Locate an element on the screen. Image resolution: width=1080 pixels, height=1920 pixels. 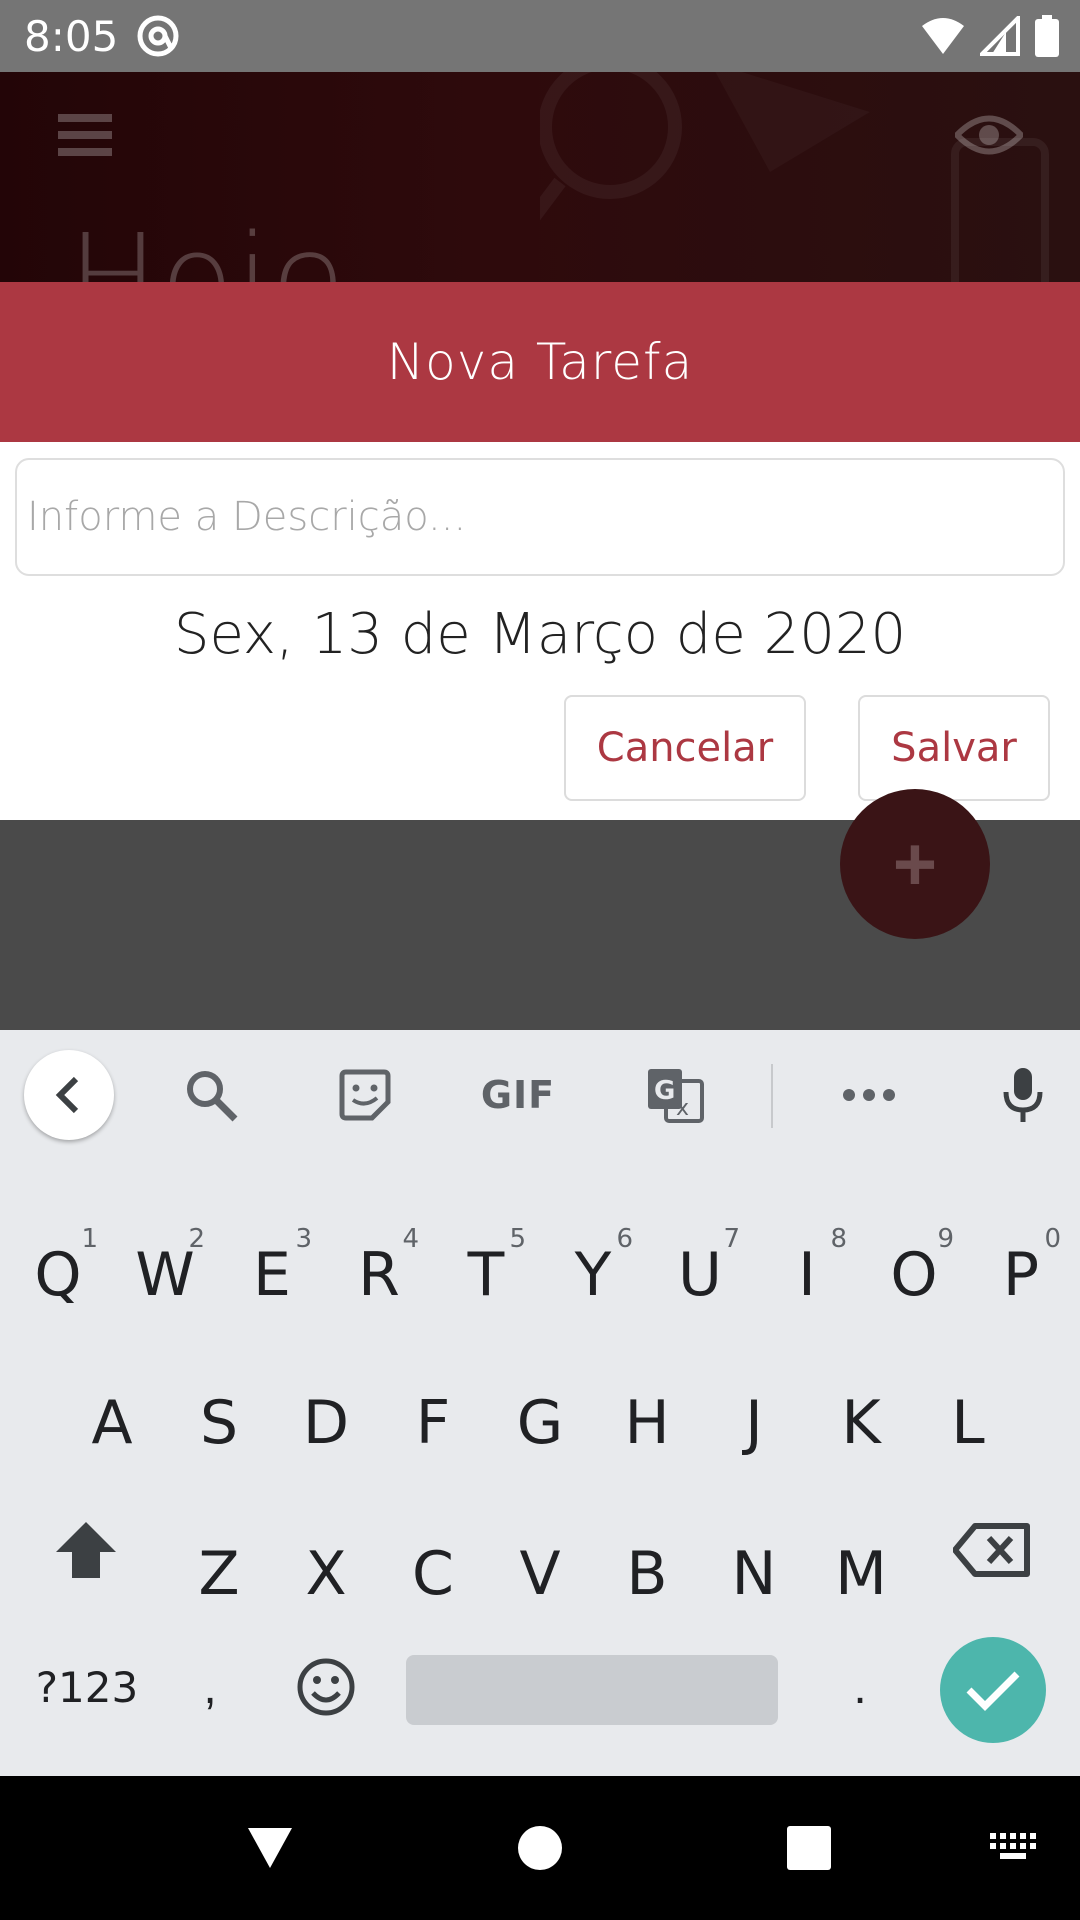
dialog-title: Nova Tarefa is located at coordinates (540, 362).